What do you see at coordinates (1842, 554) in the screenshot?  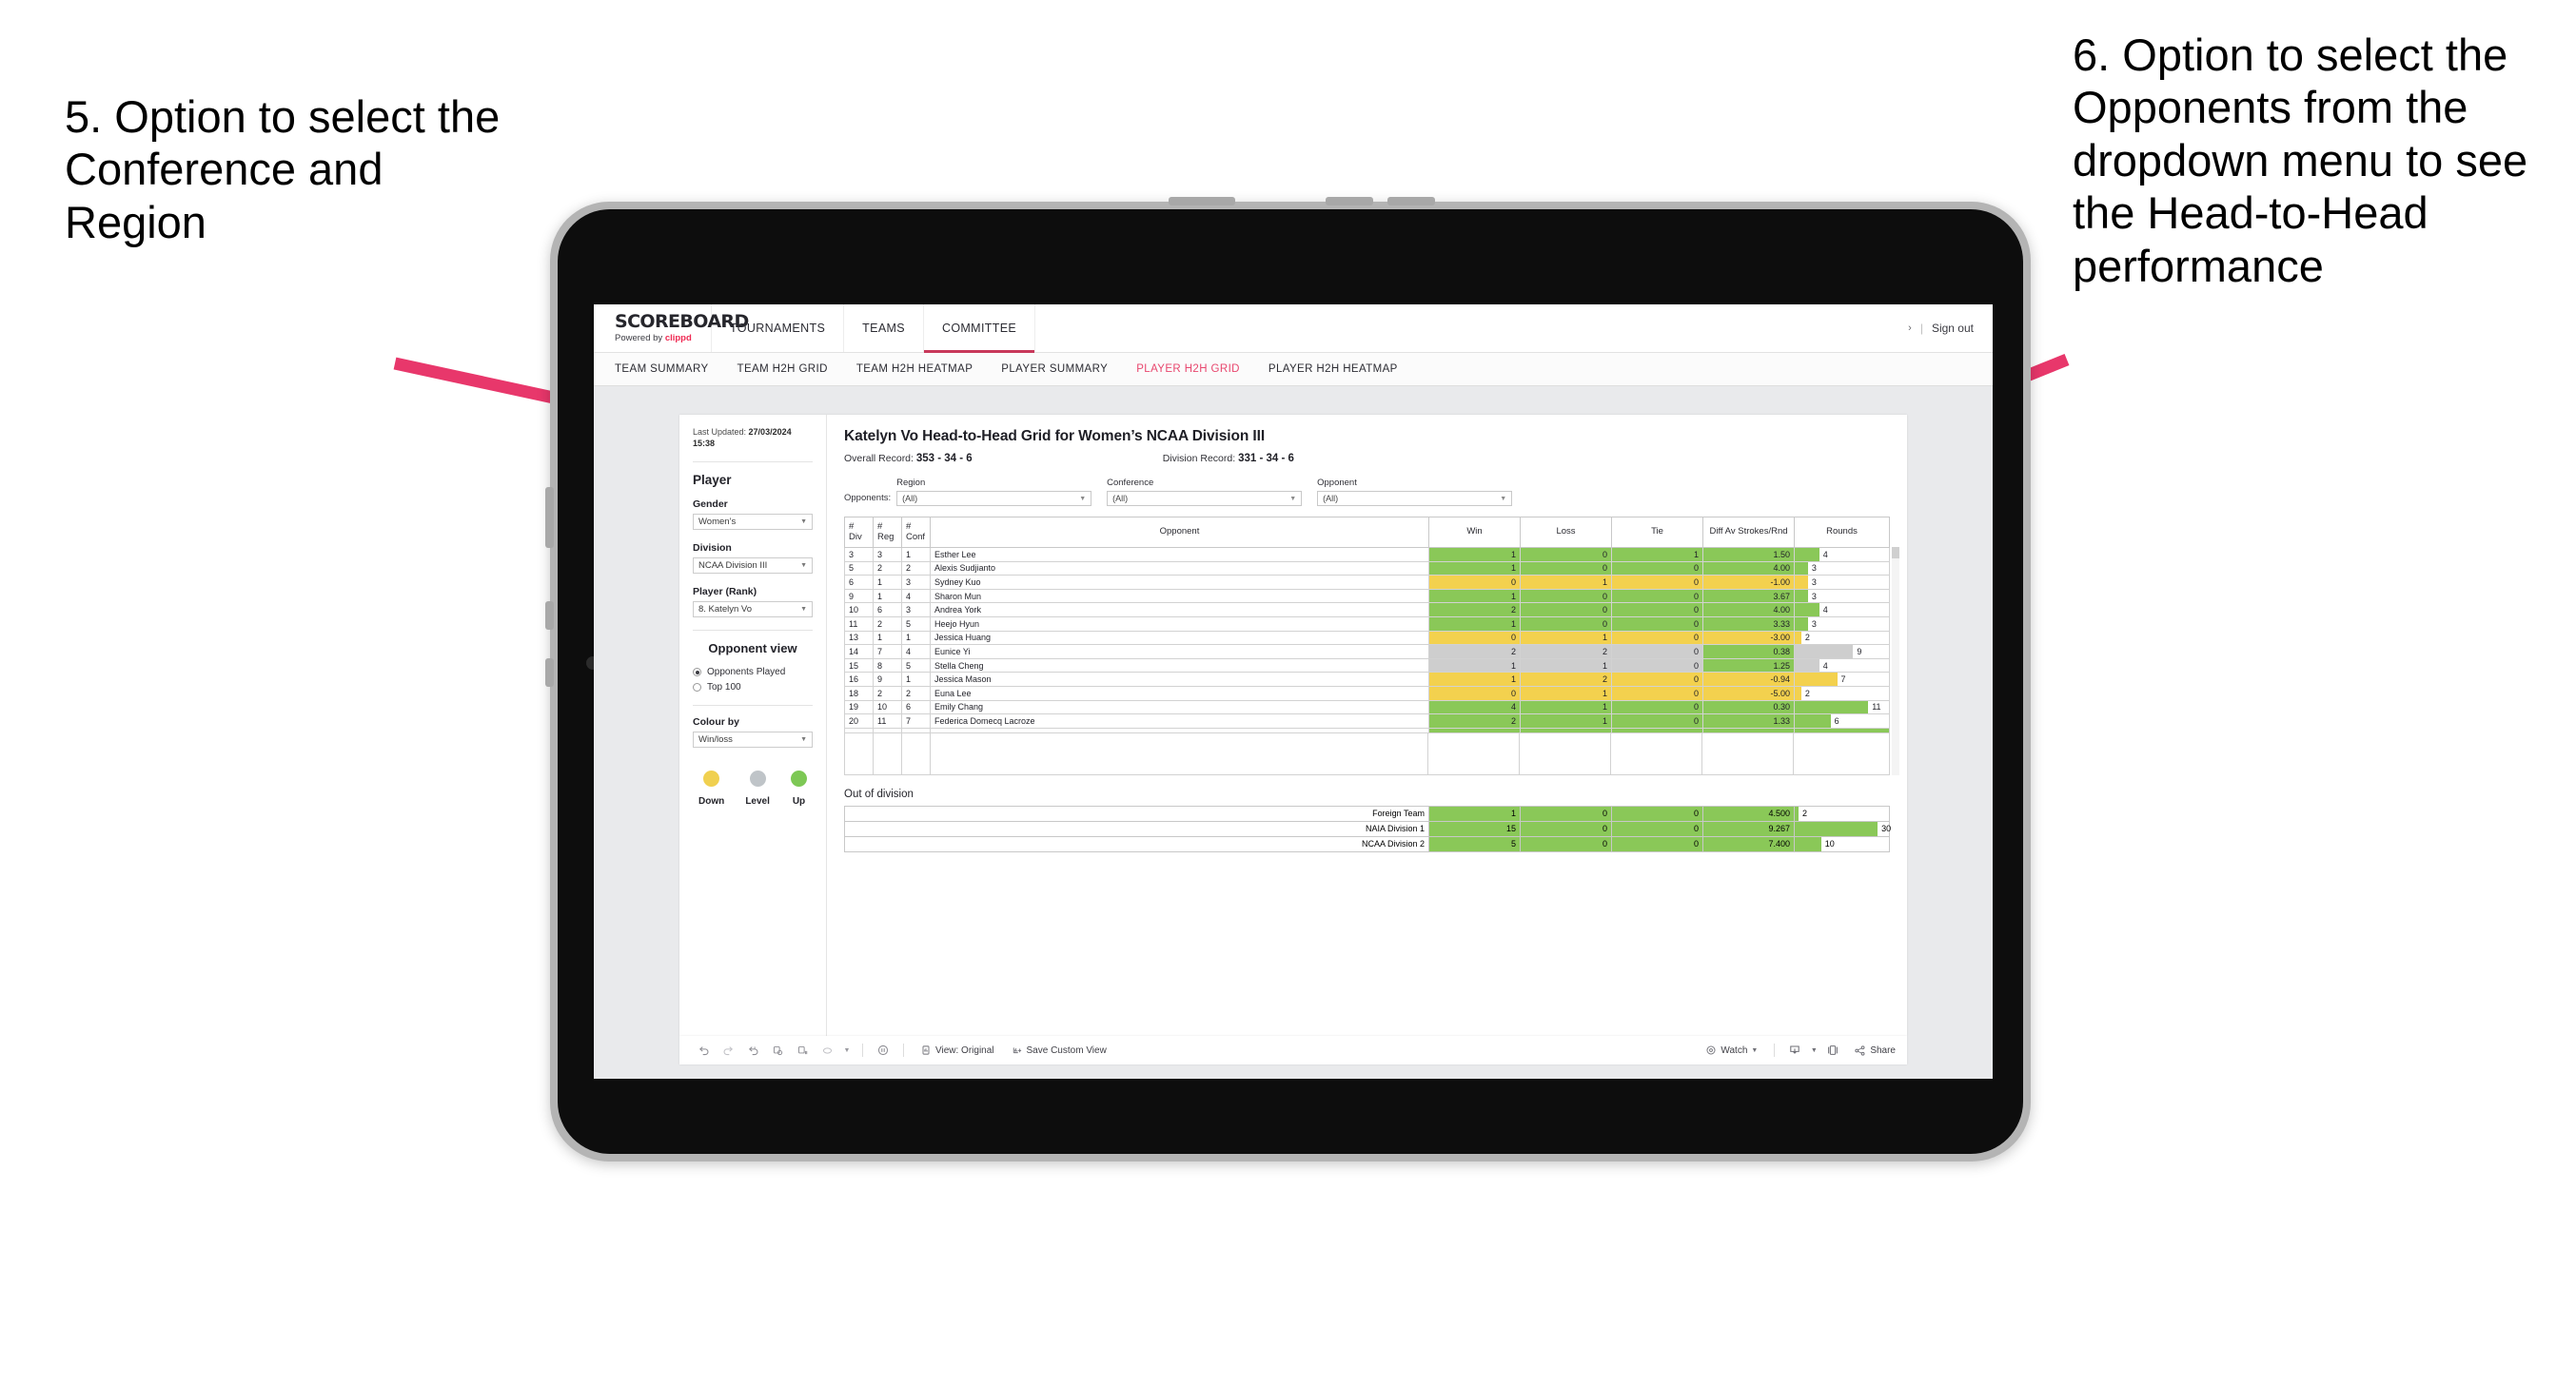 I see `cell-rounds: 4` at bounding box center [1842, 554].